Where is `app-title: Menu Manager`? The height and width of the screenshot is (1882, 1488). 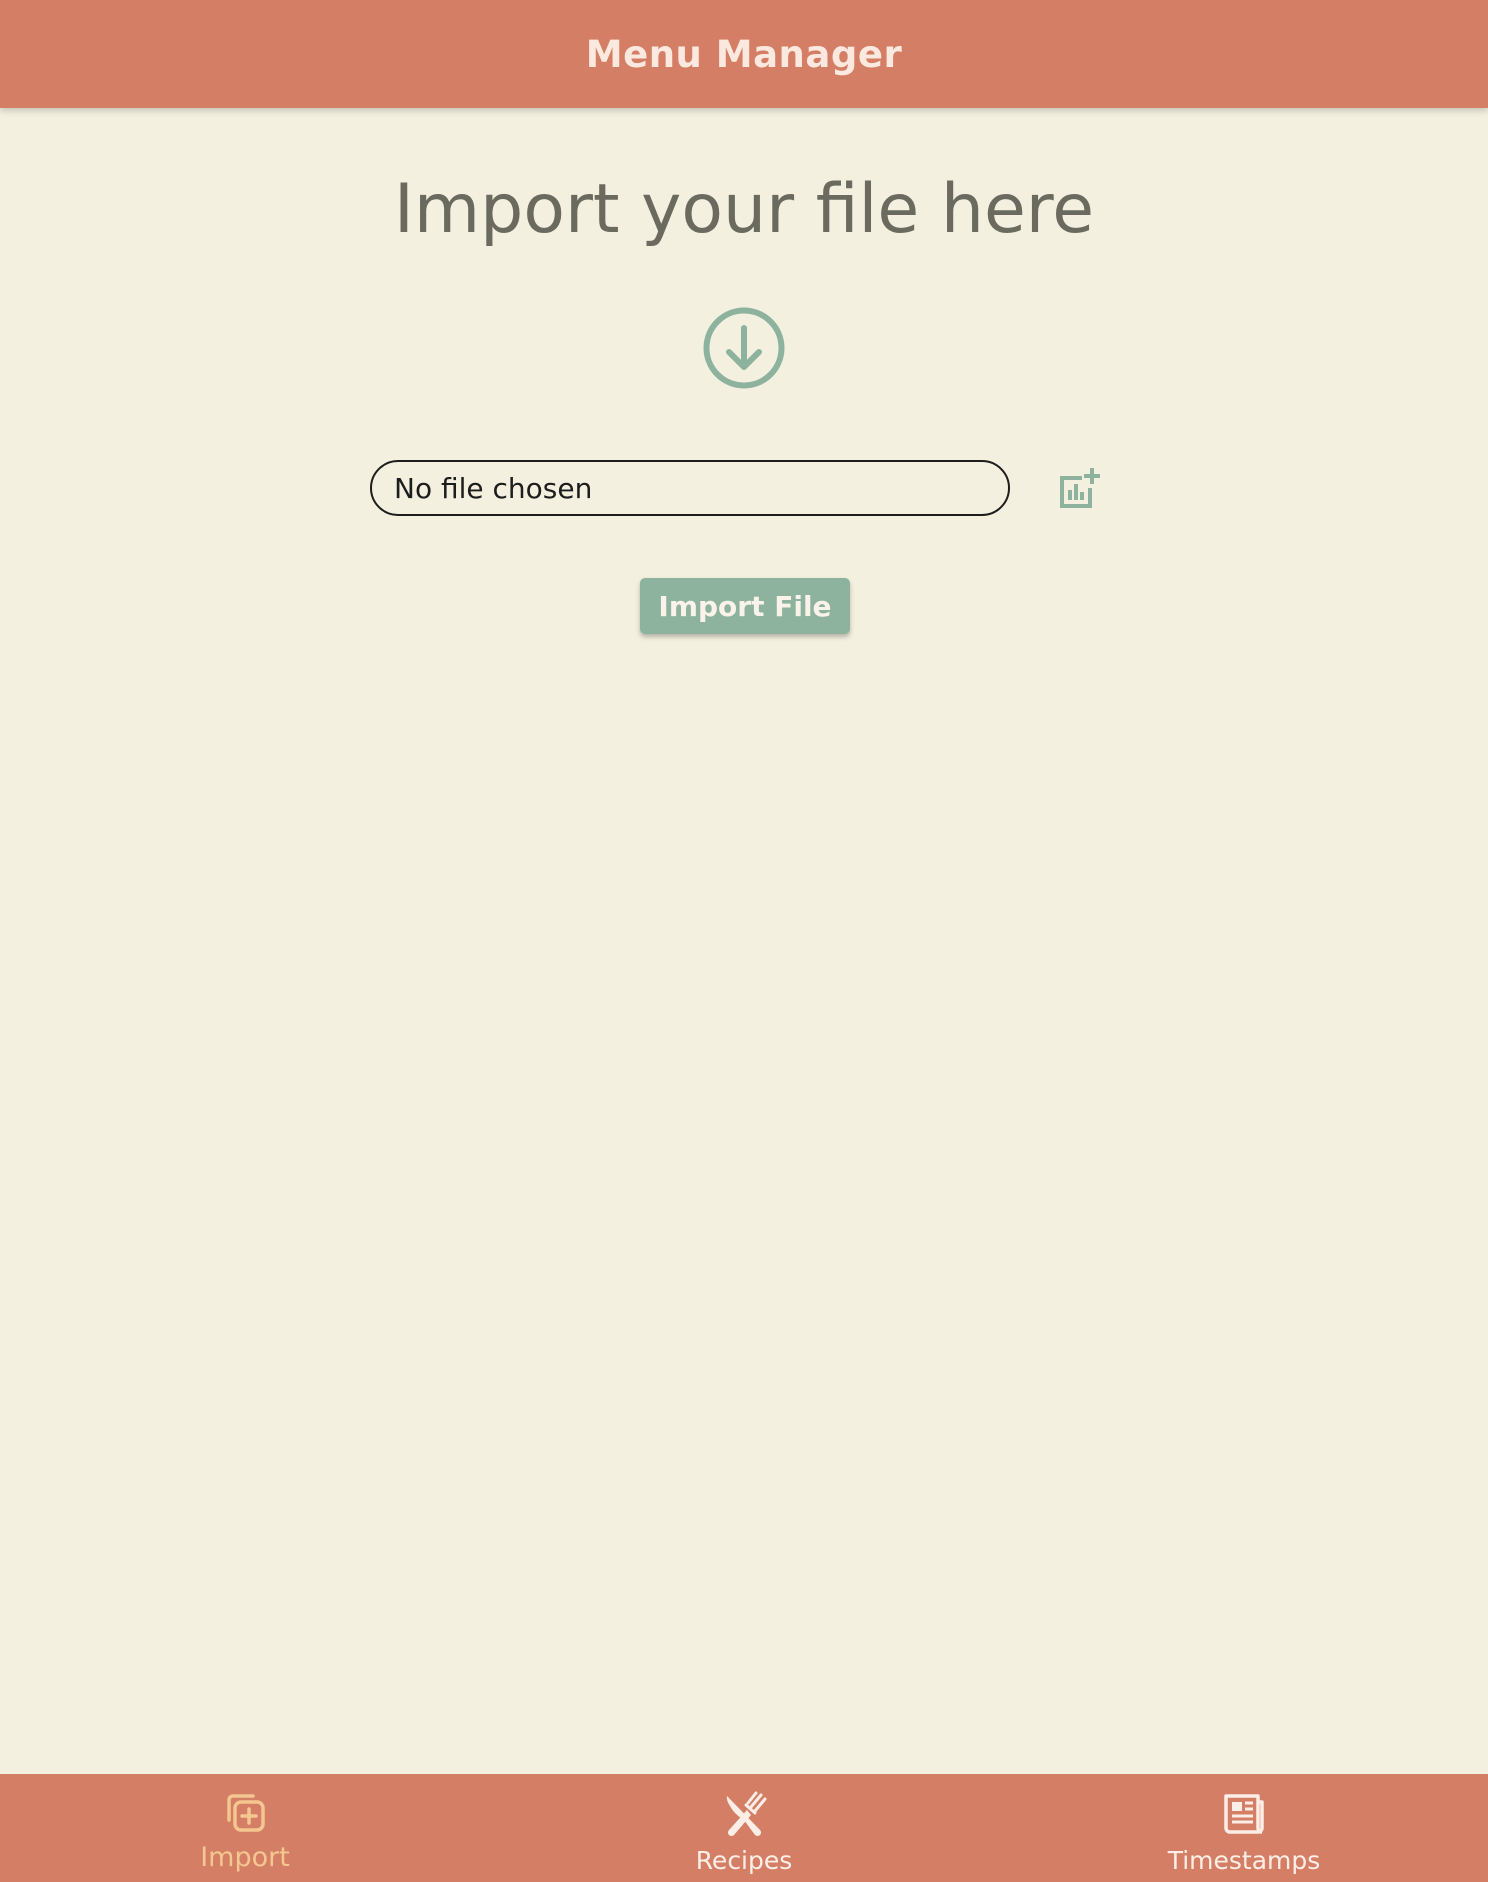 app-title: Menu Manager is located at coordinates (744, 54).